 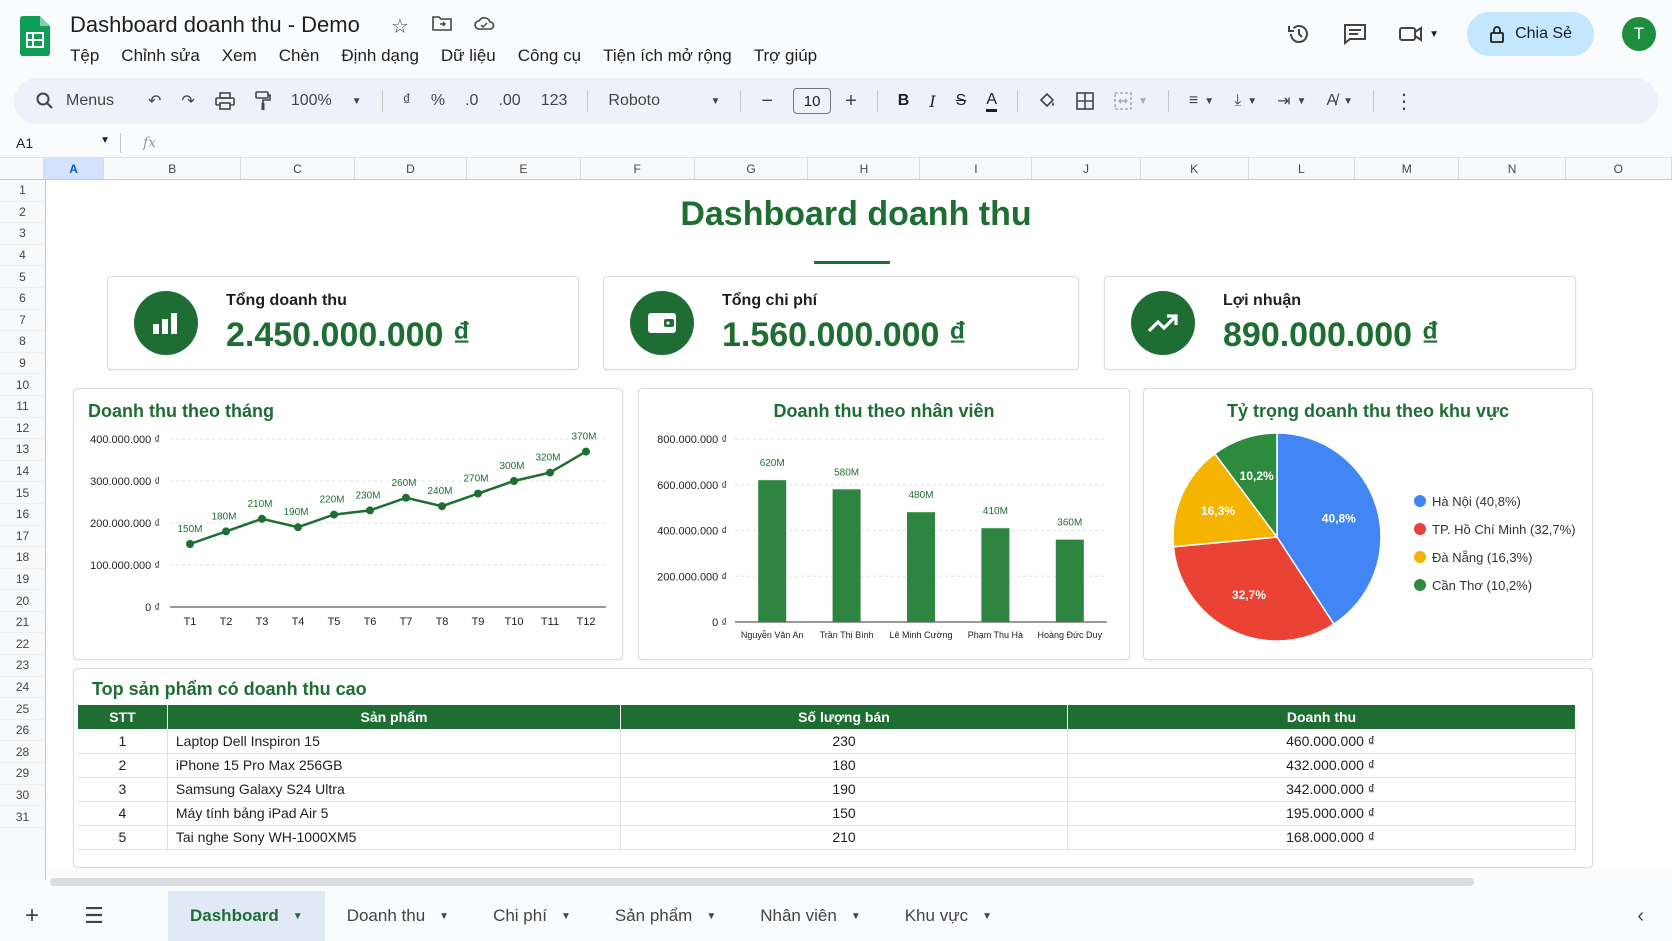 What do you see at coordinates (664, 101) in the screenshot?
I see `font-select: Roboto ▼` at bounding box center [664, 101].